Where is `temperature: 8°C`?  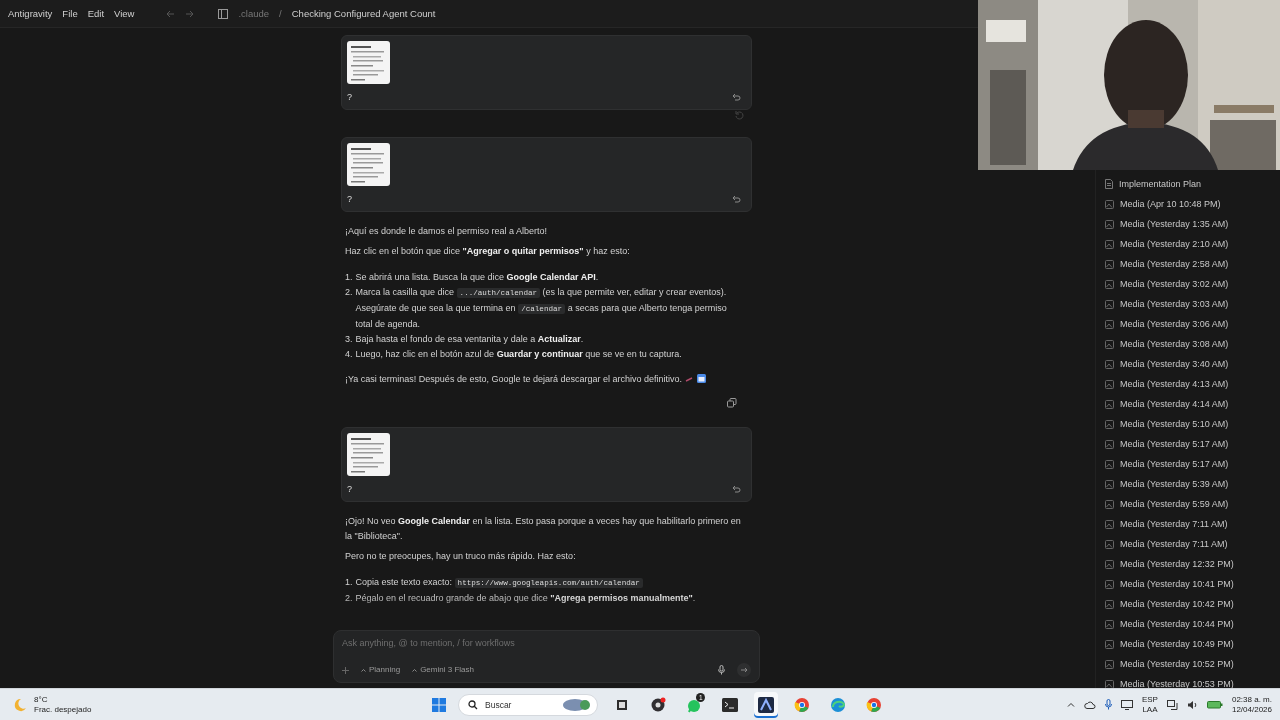 temperature: 8°C is located at coordinates (41, 699).